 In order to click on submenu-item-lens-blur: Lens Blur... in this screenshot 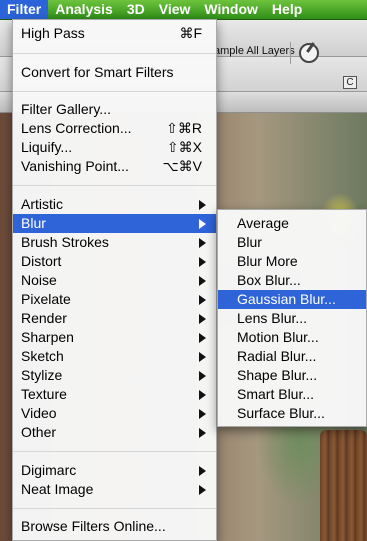, I will do `click(292, 318)`.